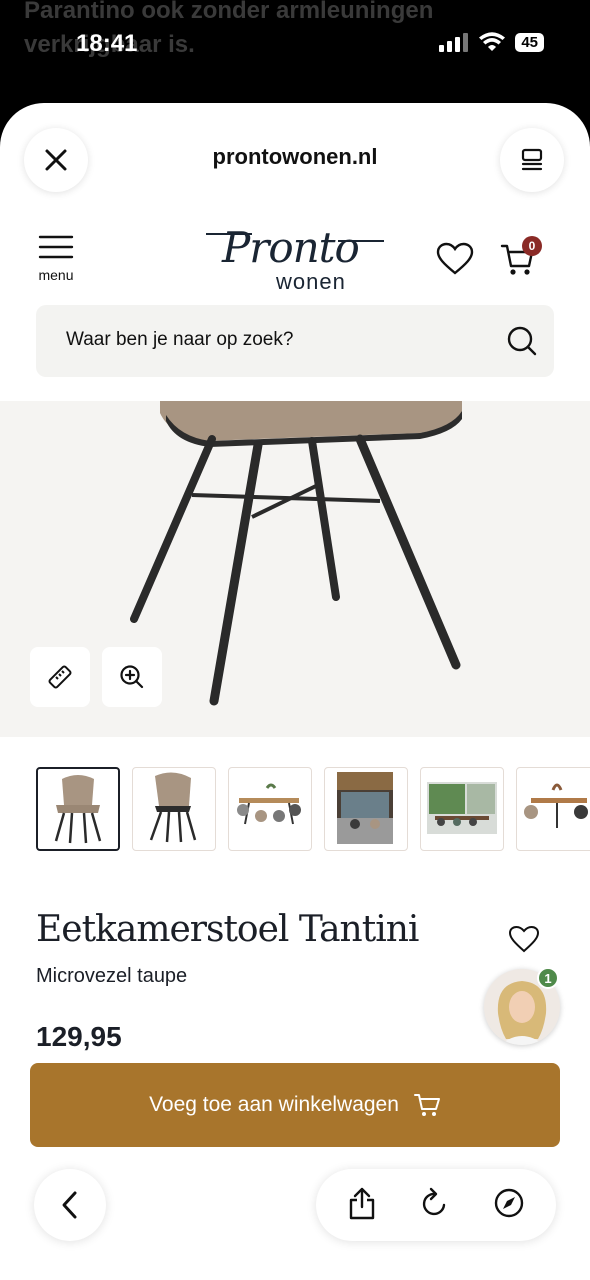 Image resolution: width=590 pixels, height=1280 pixels. I want to click on product-title: Eetkamerstoel Tantini, so click(227, 929).